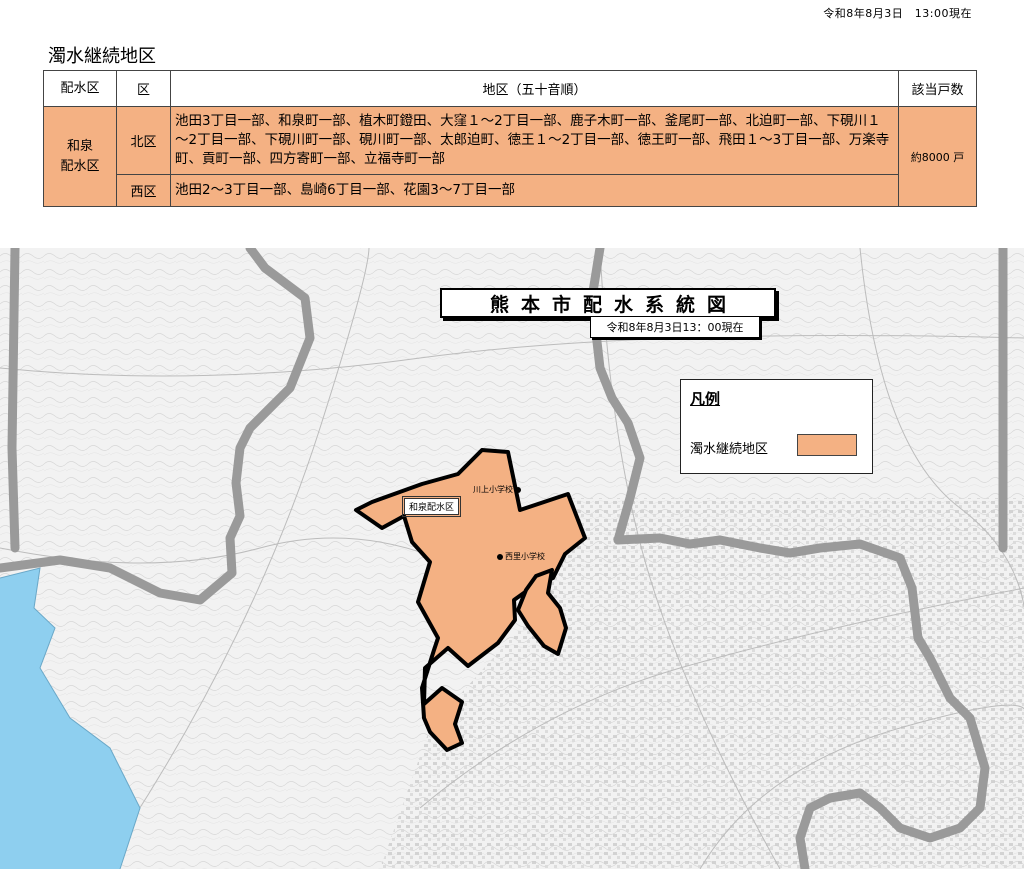  What do you see at coordinates (80, 88) in the screenshot?
I see `header-area: 配水区` at bounding box center [80, 88].